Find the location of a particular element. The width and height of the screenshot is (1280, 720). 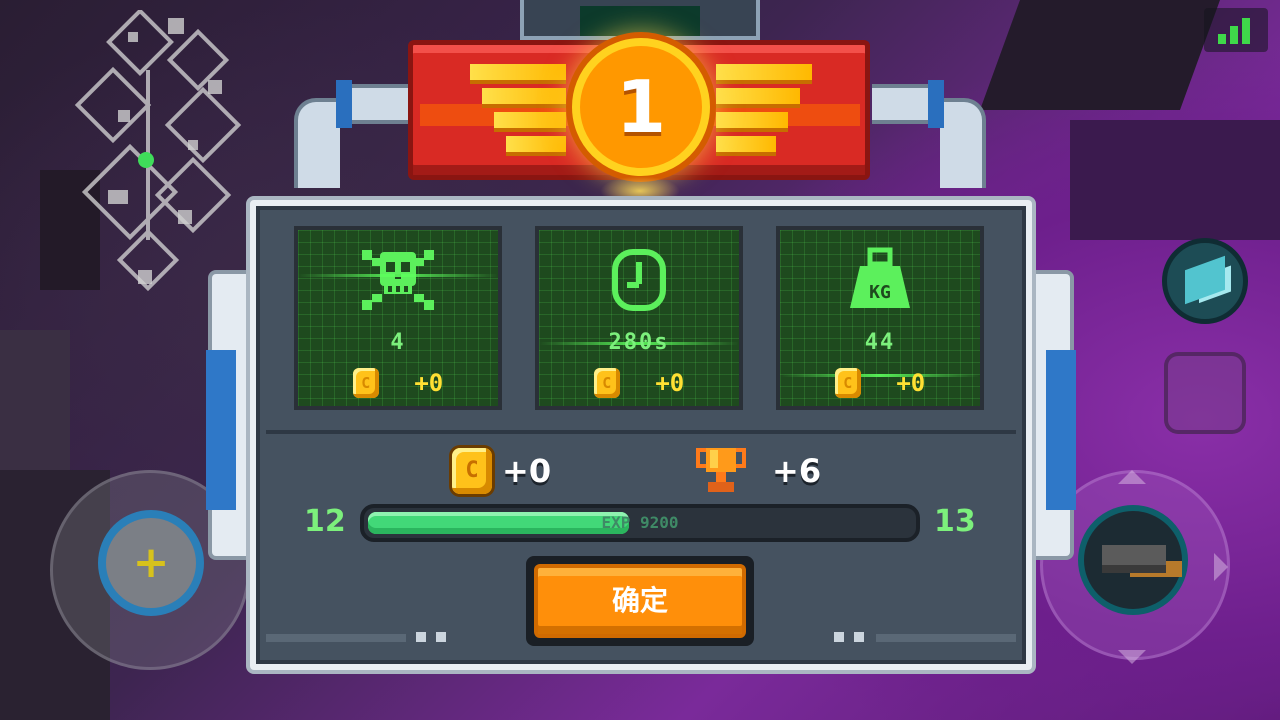

arrow-up-icon is located at coordinates (1132, 477).